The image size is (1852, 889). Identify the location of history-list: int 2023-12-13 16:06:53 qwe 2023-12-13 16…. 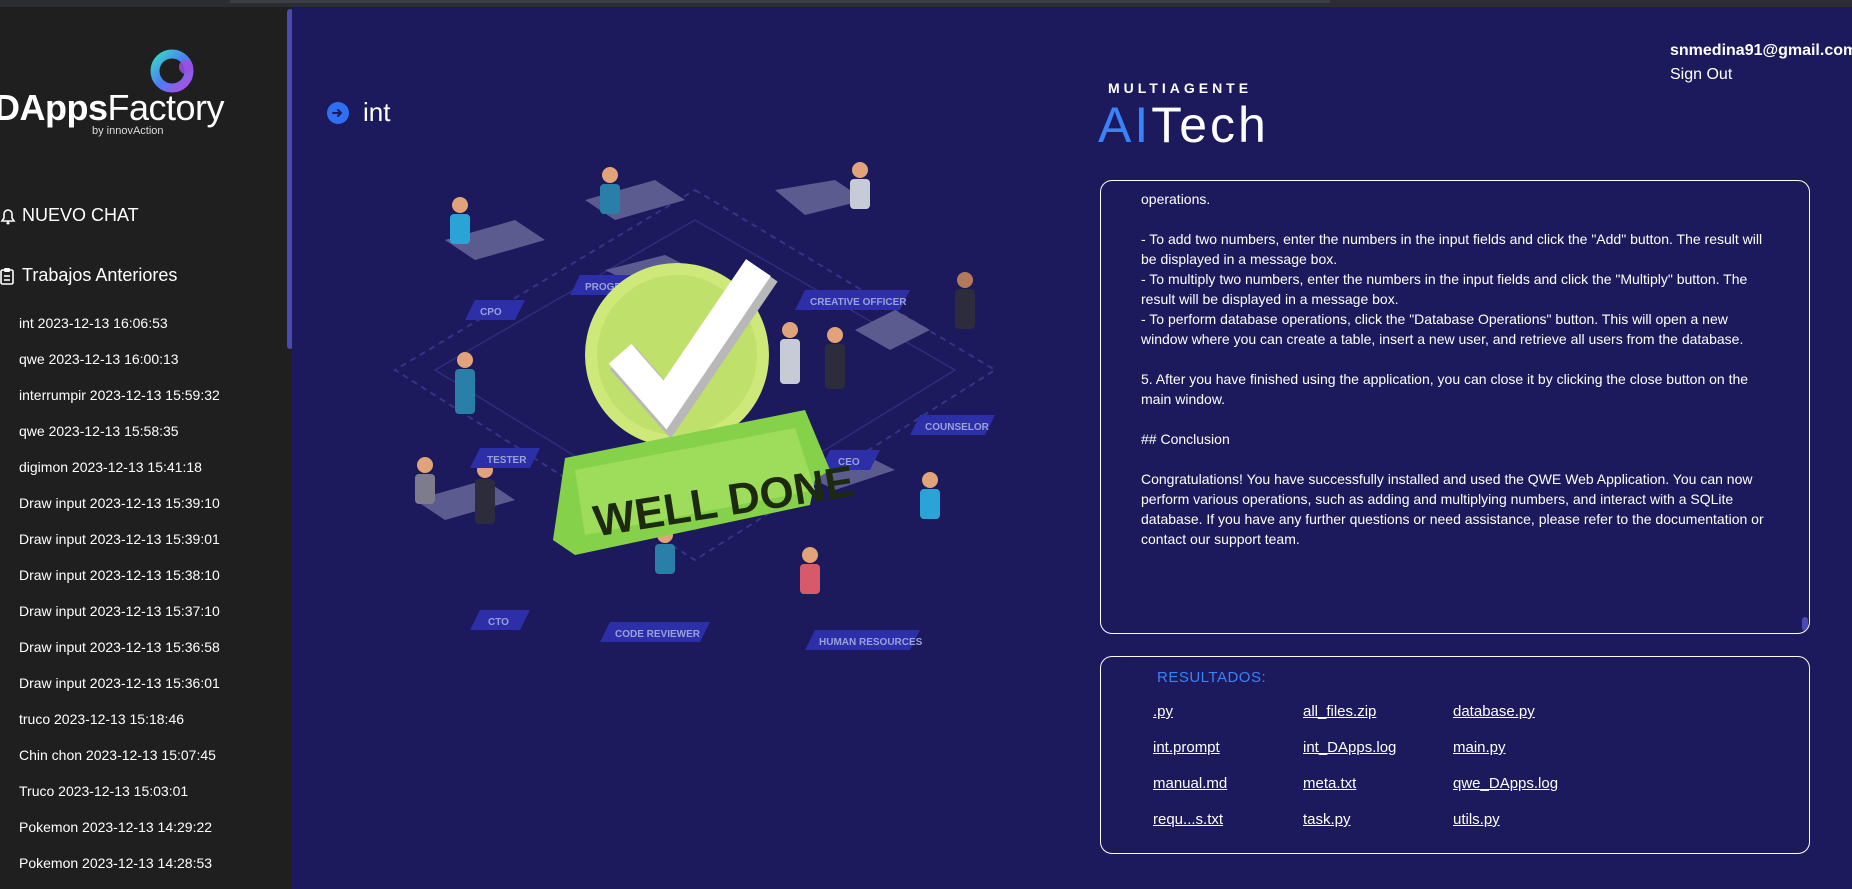
(119, 601).